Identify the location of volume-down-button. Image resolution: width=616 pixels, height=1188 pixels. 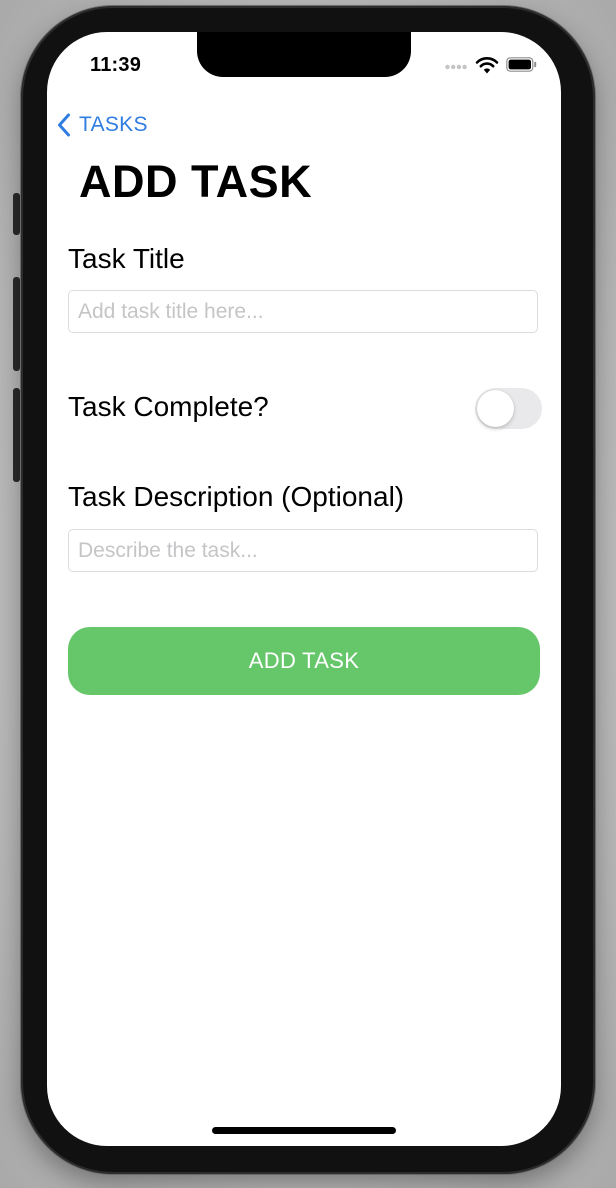
(16, 435).